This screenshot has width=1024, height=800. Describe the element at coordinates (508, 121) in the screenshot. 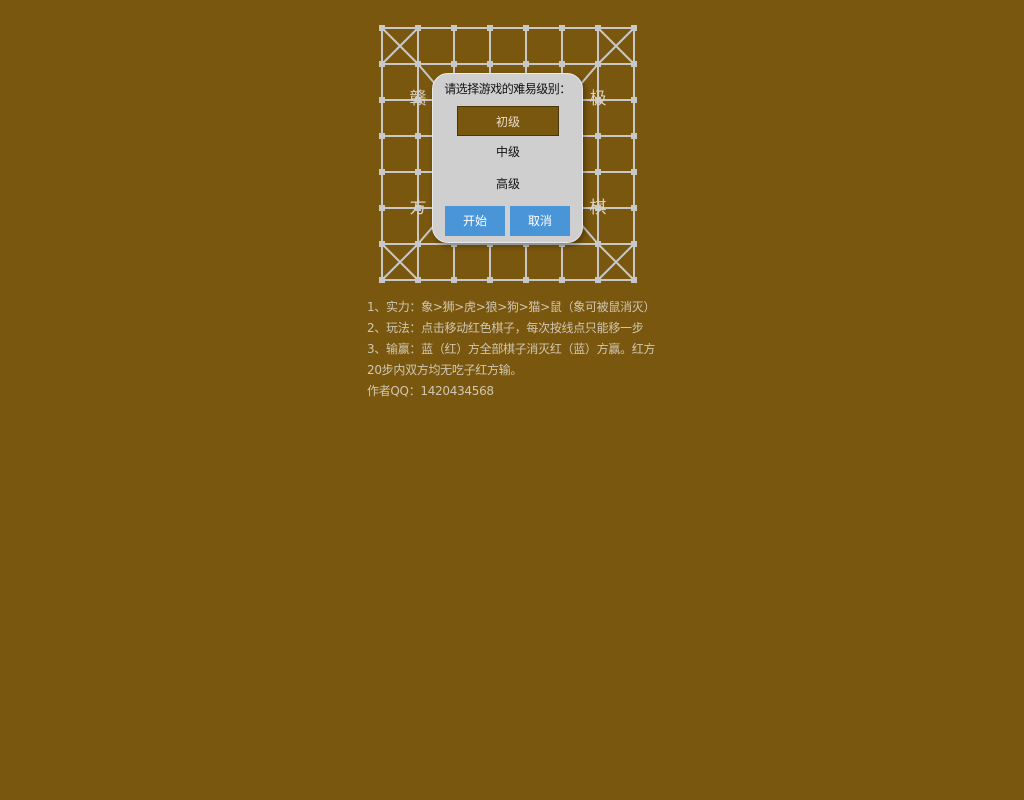

I see `level-option-beginner: 初级` at that location.